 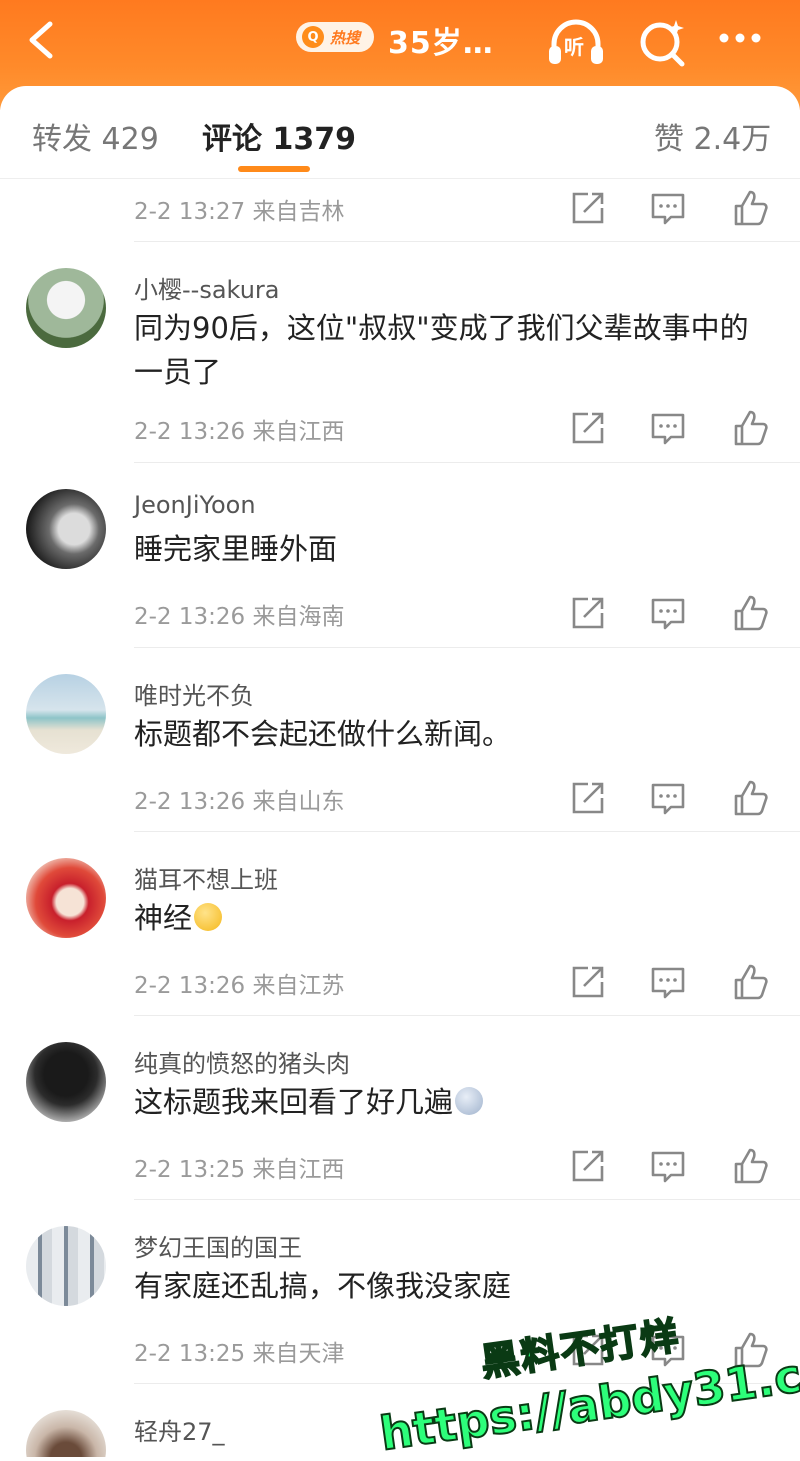 What do you see at coordinates (574, 47) in the screenshot?
I see `listen-label: 听` at bounding box center [574, 47].